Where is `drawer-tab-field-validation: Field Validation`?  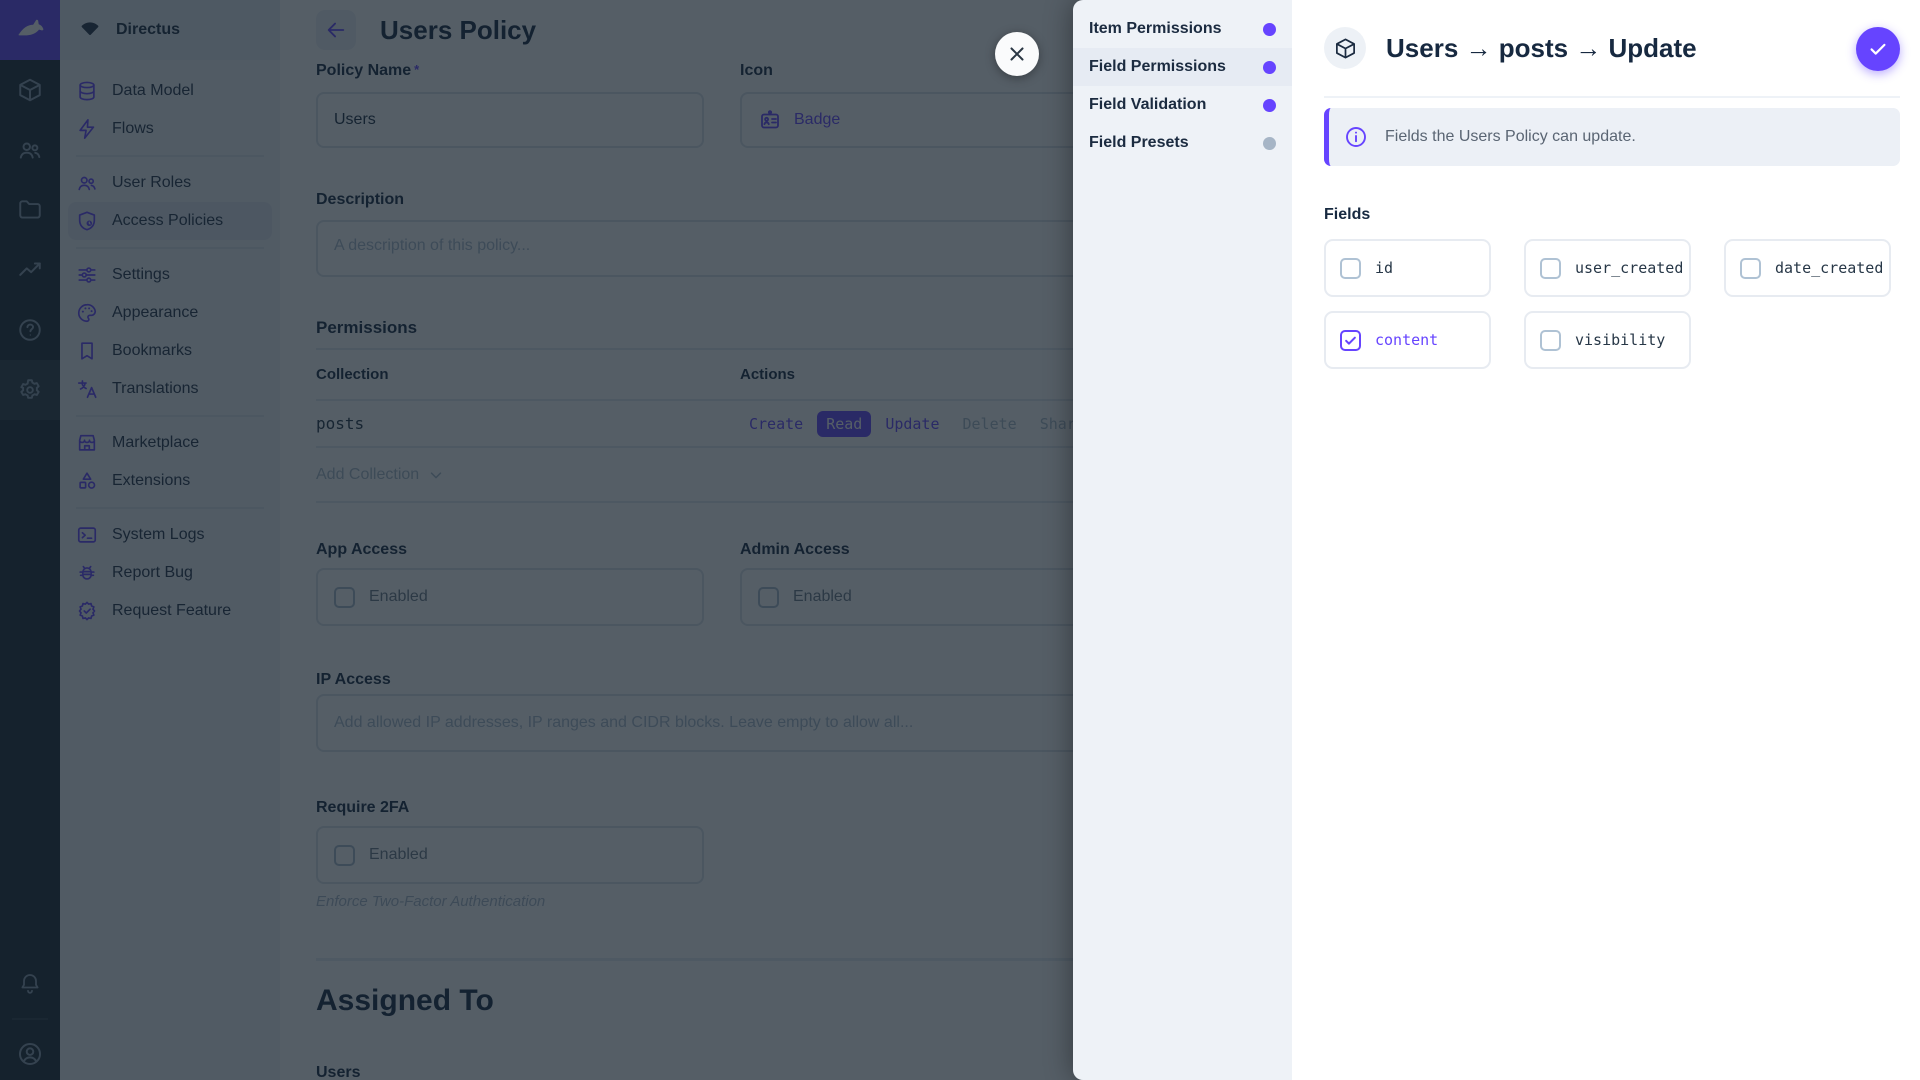
drawer-tab-field-validation: Field Validation is located at coordinates (1182, 105).